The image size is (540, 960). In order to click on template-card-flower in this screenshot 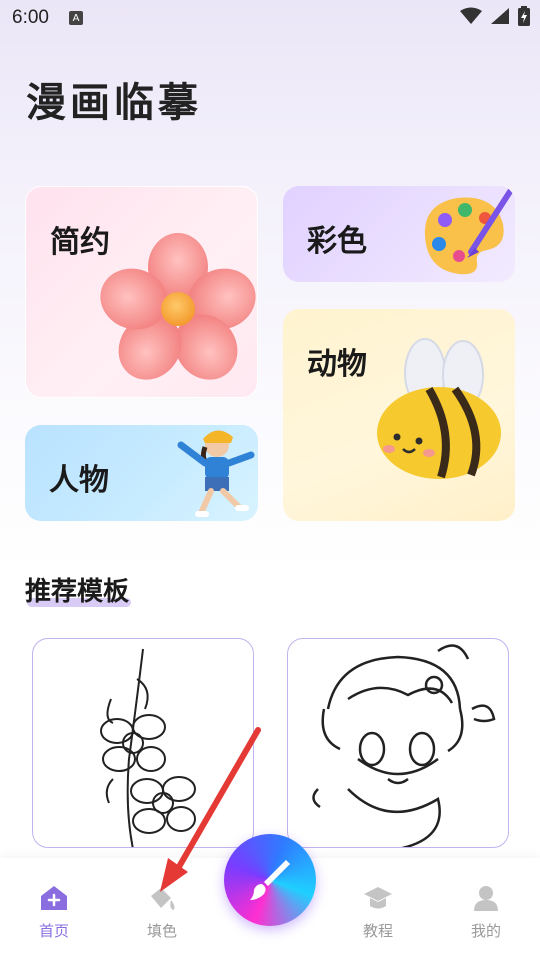, I will do `click(143, 743)`.